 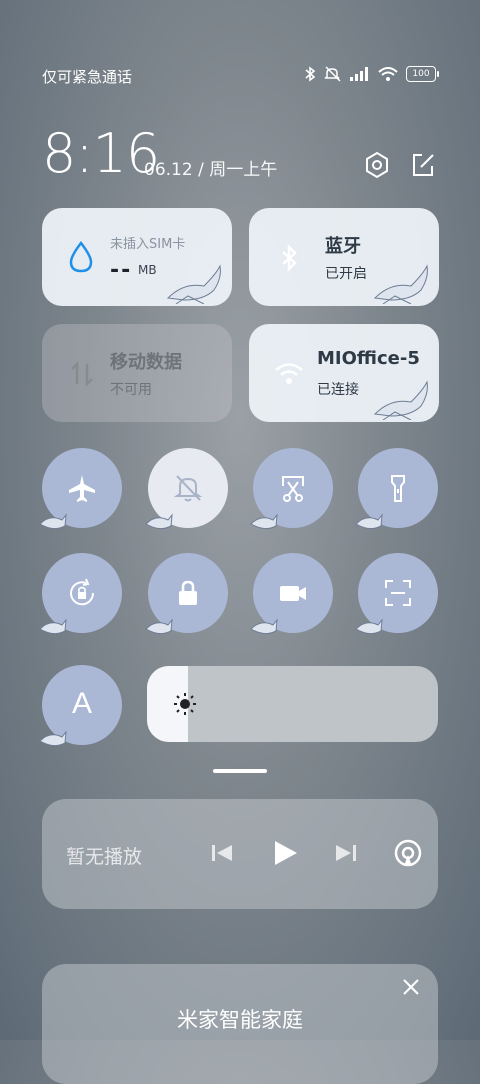 I want to click on data-arrows-icon, so click(x=82, y=374).